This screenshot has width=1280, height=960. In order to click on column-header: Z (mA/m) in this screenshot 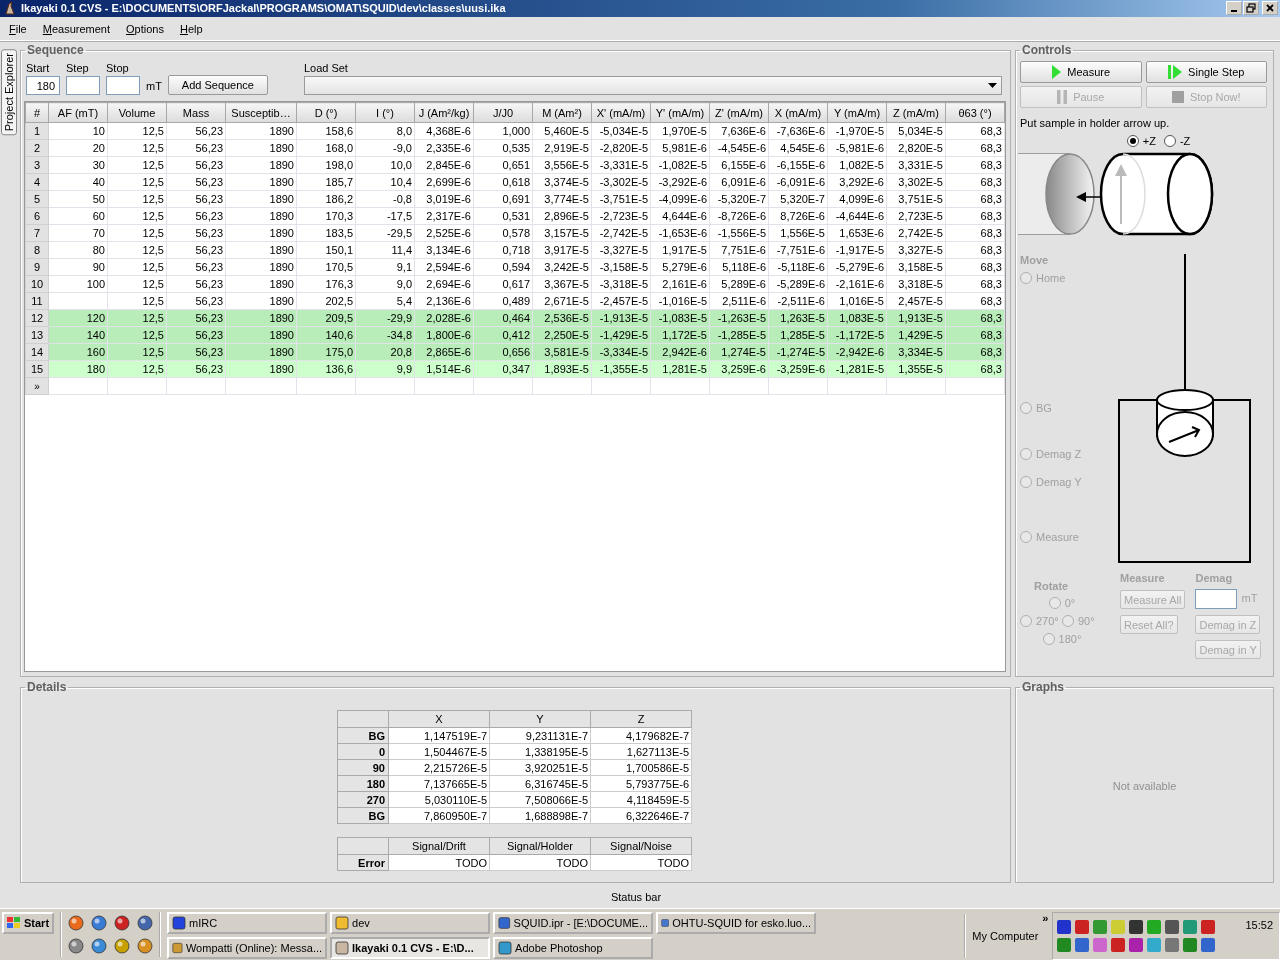, I will do `click(916, 112)`.